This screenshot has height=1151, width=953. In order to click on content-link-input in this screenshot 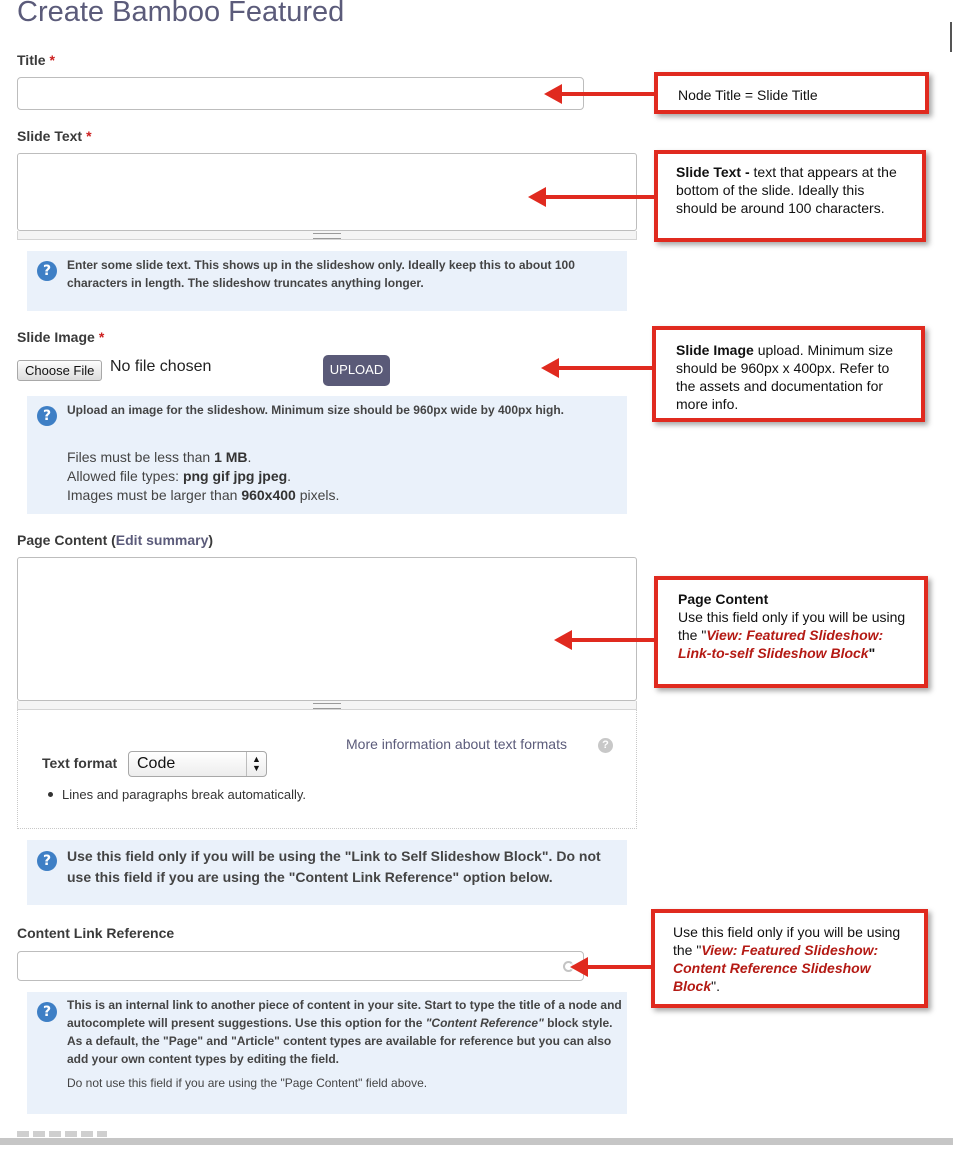, I will do `click(300, 966)`.